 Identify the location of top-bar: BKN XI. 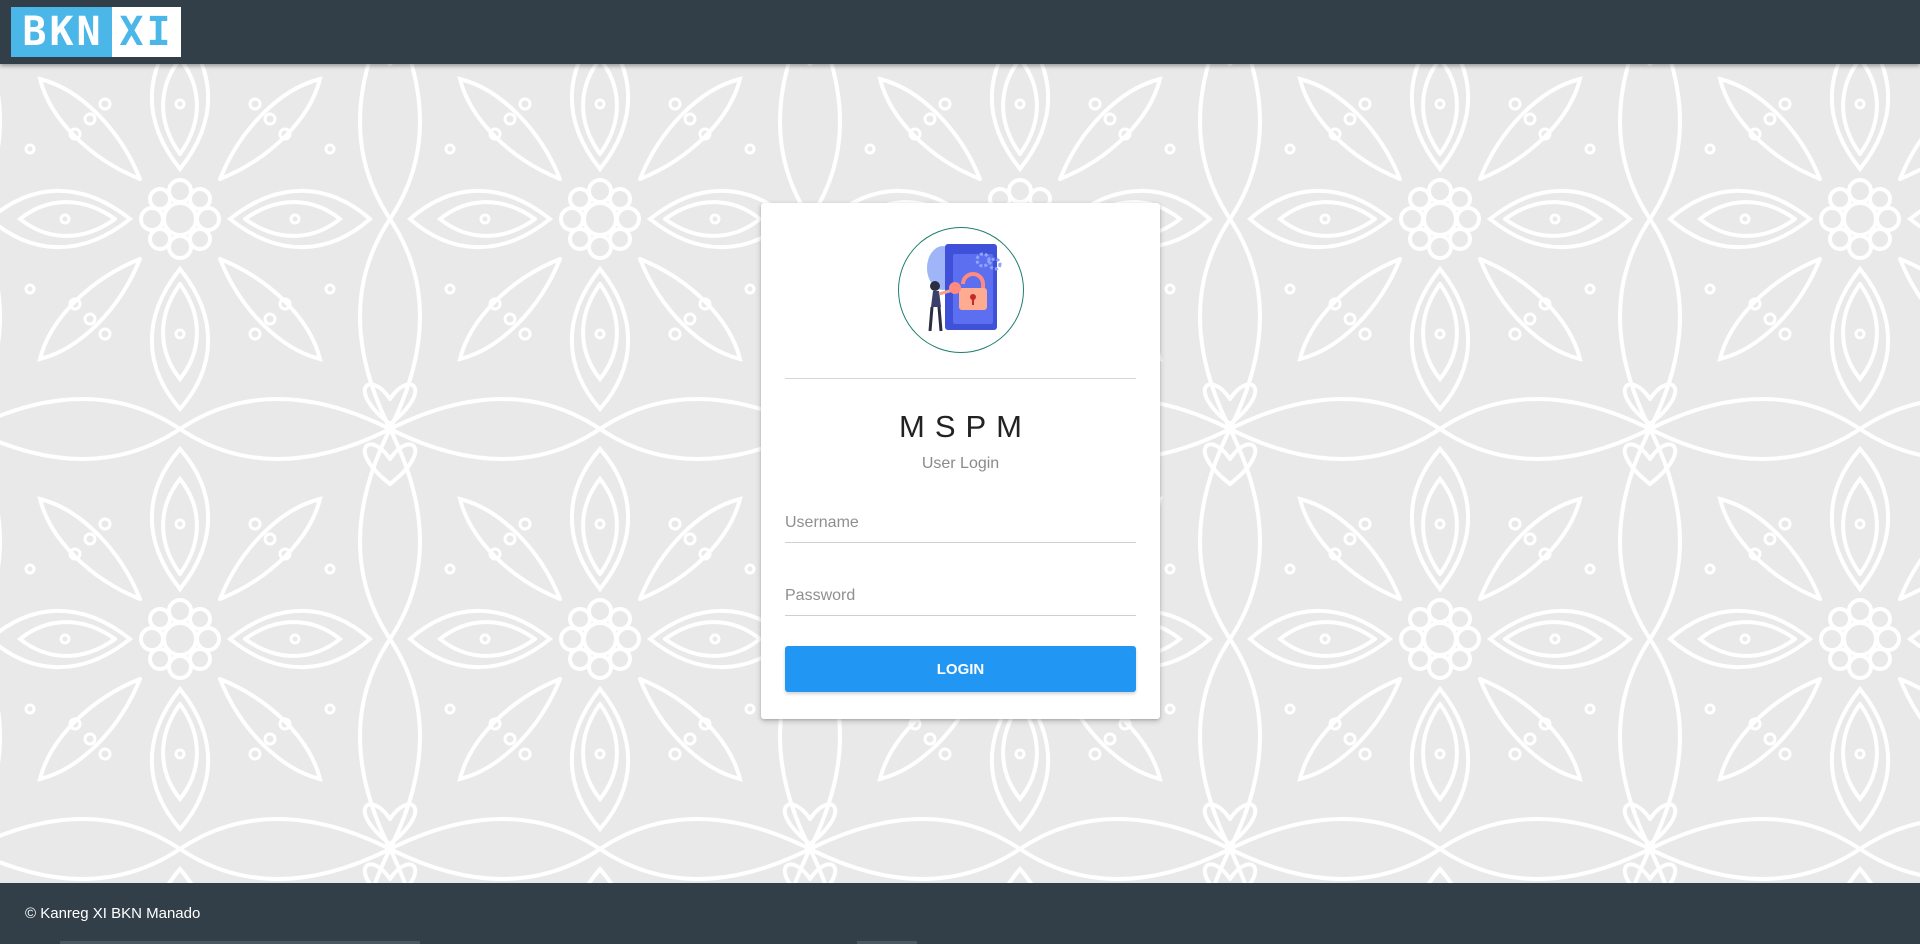
(960, 32).